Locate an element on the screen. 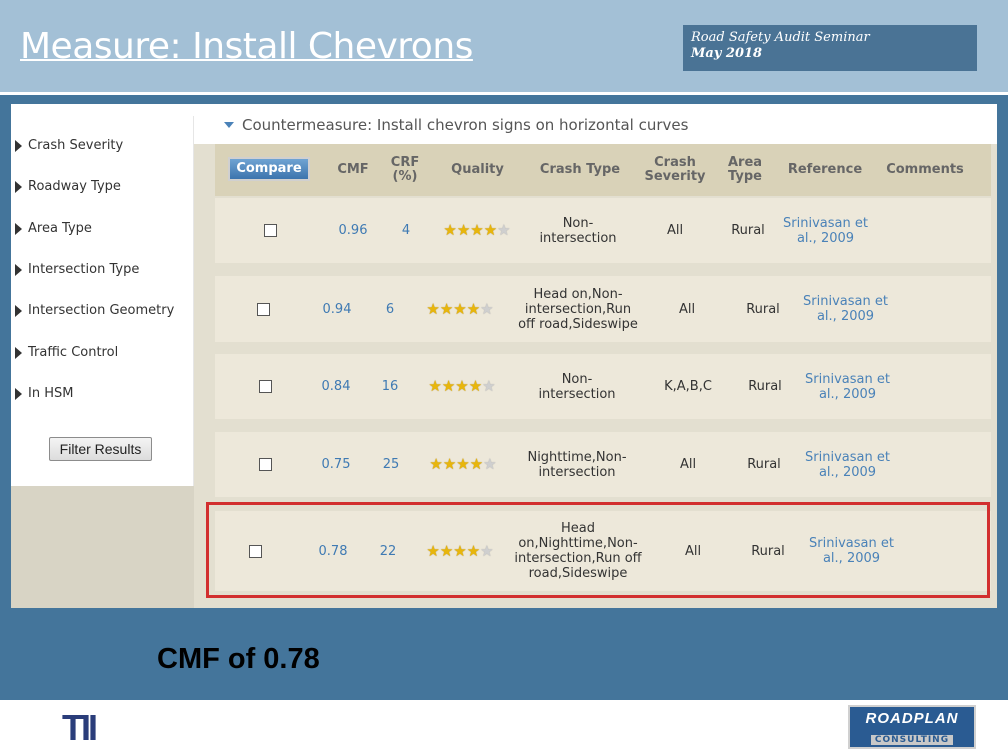  crf-value: 4 is located at coordinates (406, 230).